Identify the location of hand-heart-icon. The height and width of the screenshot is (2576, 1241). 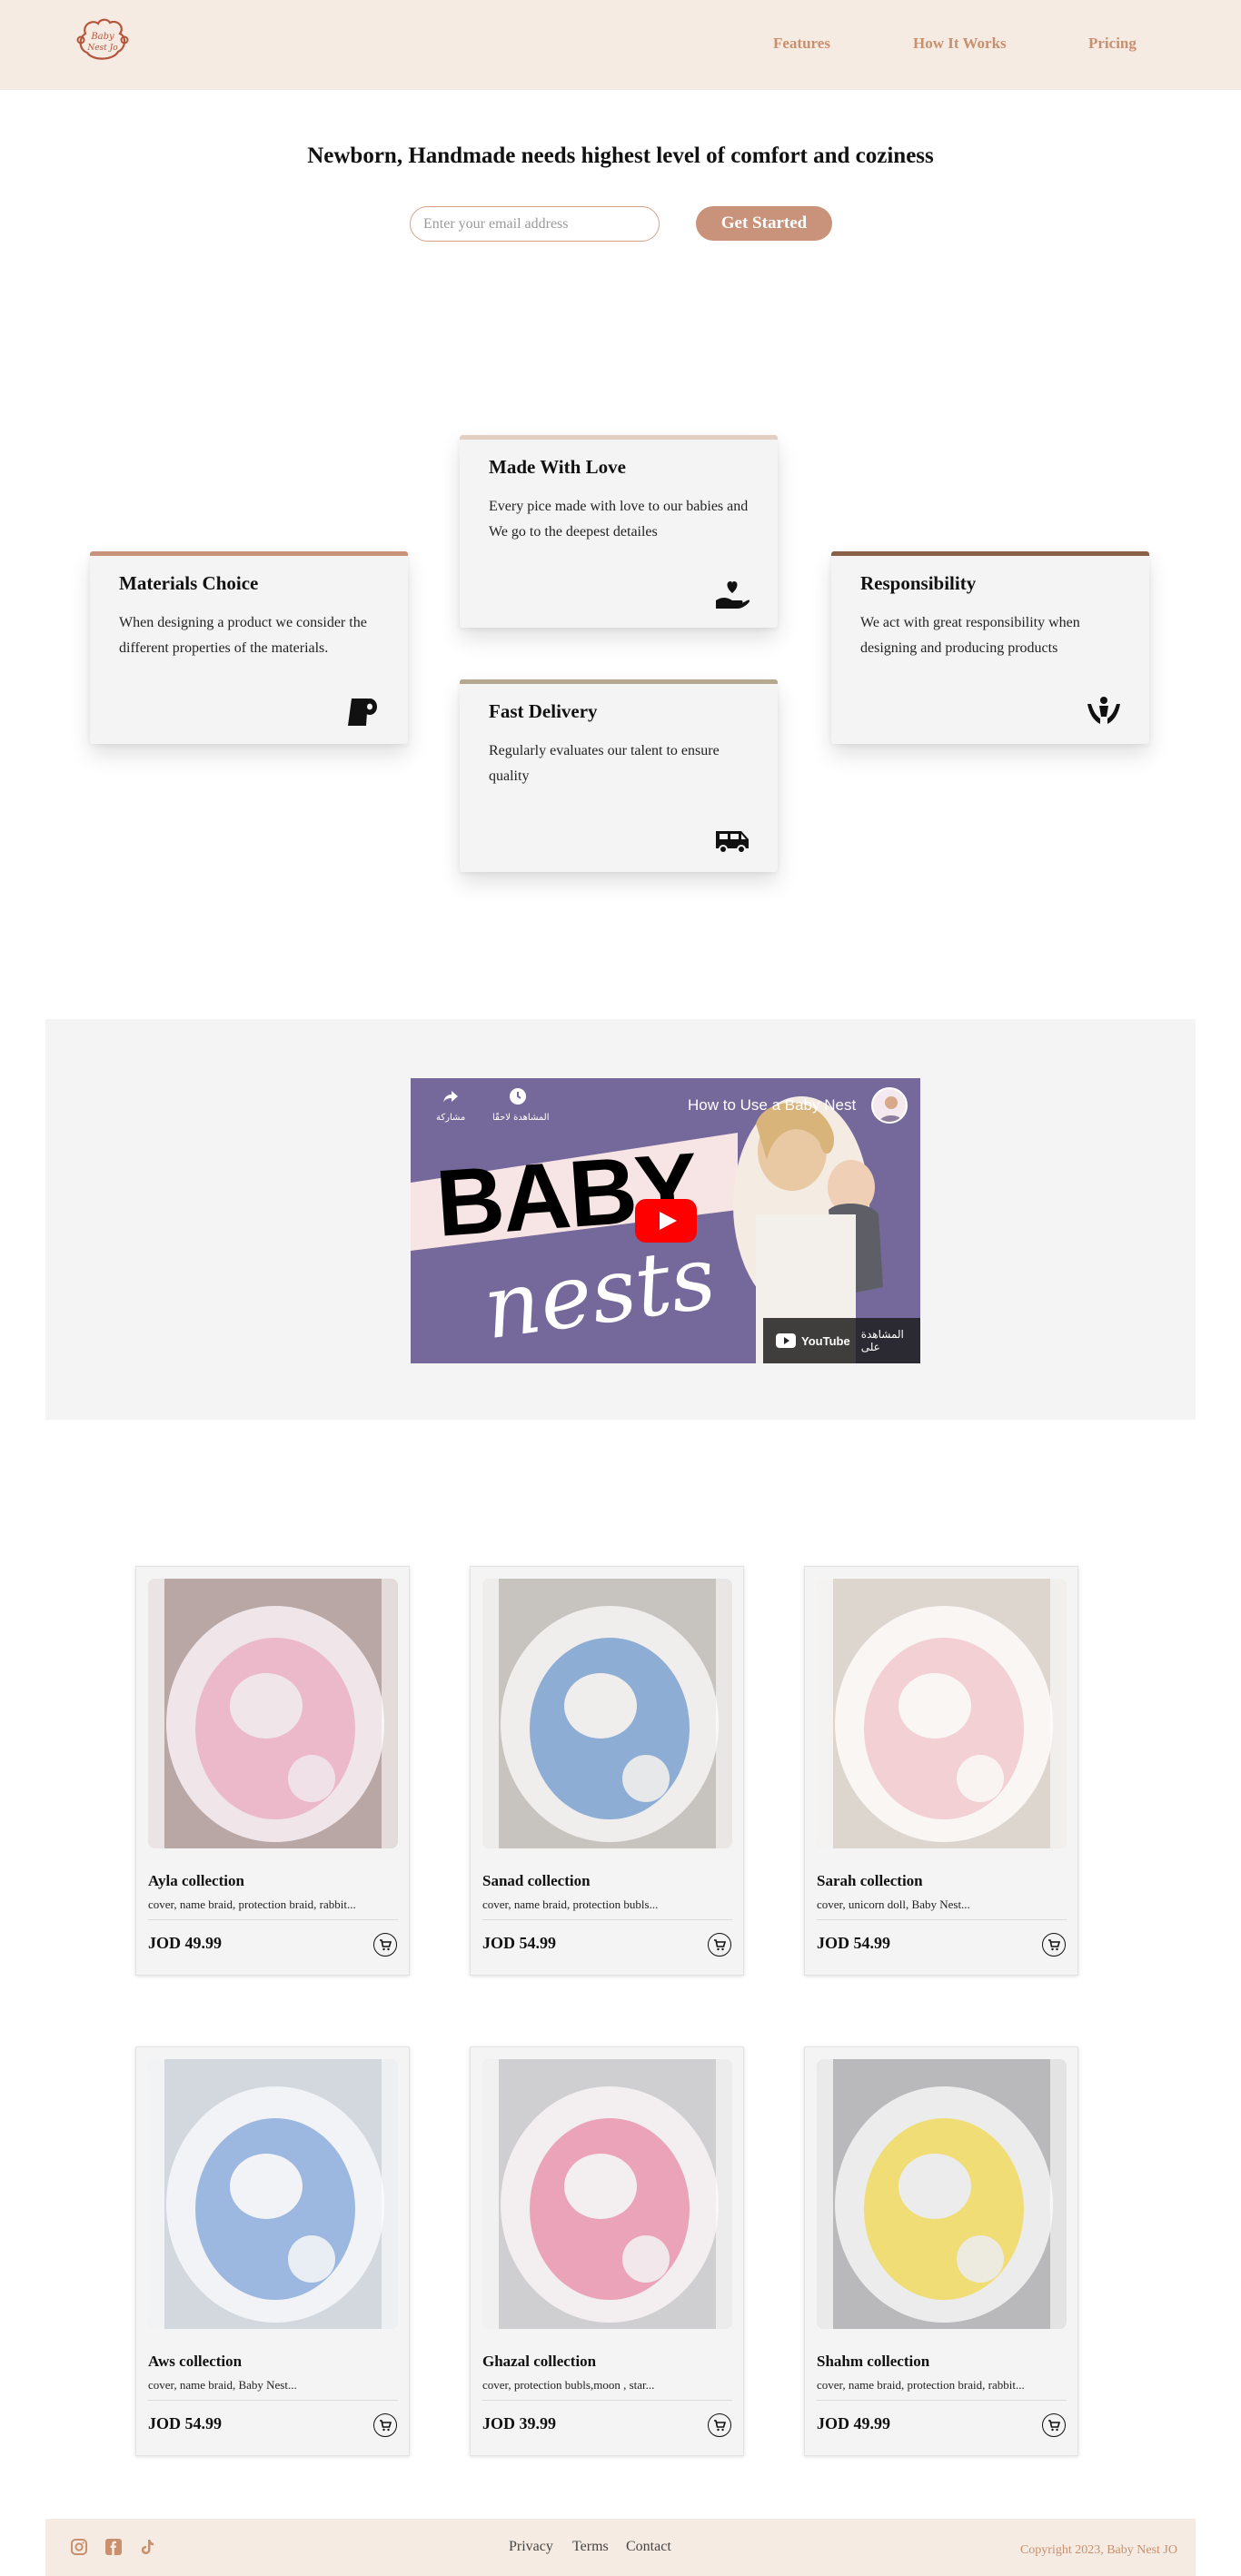
(732, 595).